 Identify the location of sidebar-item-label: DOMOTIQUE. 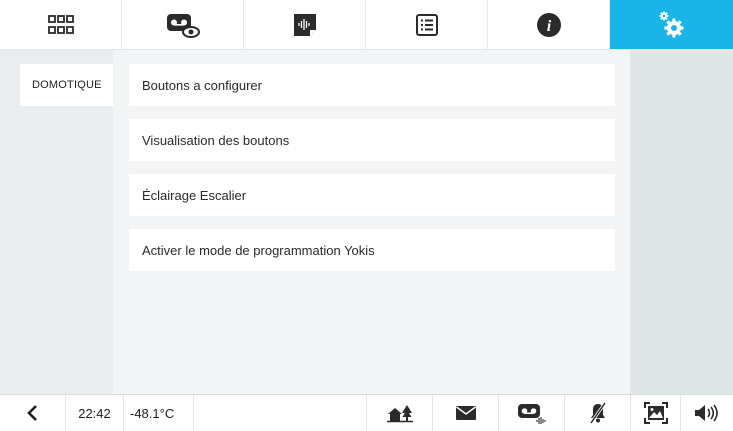
(67, 85).